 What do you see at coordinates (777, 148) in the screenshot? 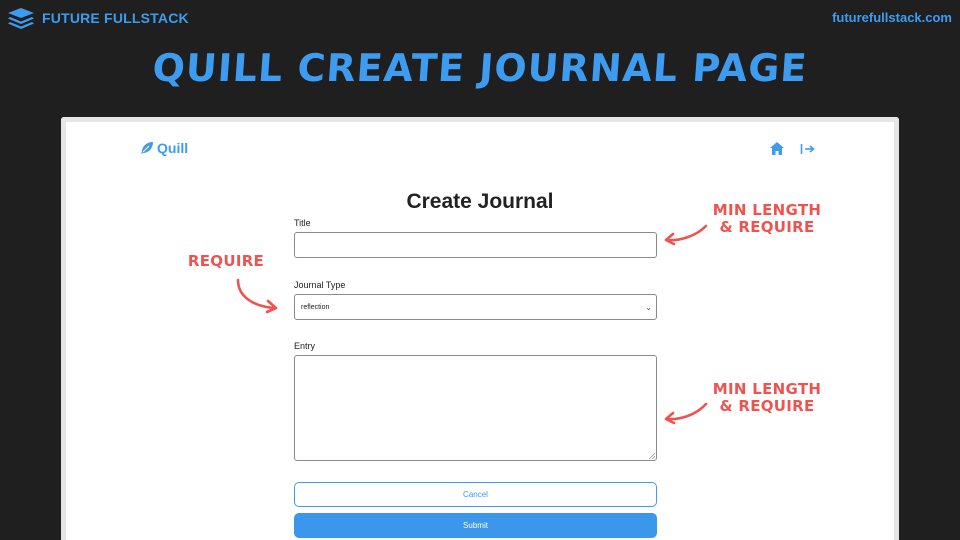
I see `home-icon` at bounding box center [777, 148].